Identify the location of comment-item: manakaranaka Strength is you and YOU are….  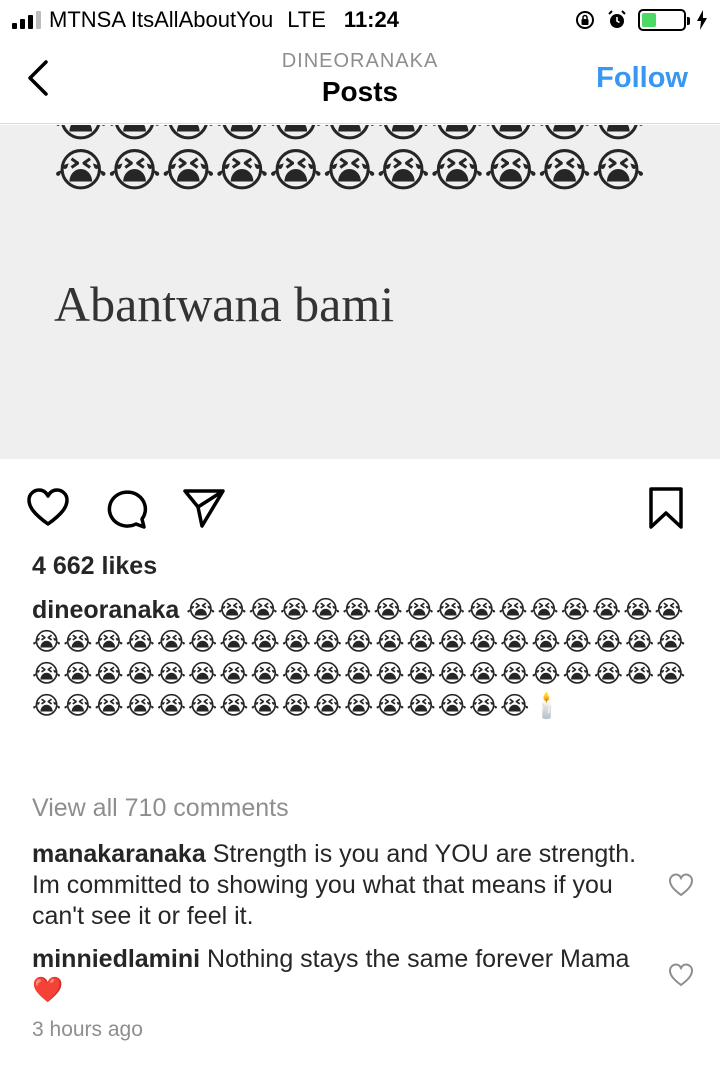
(342, 885).